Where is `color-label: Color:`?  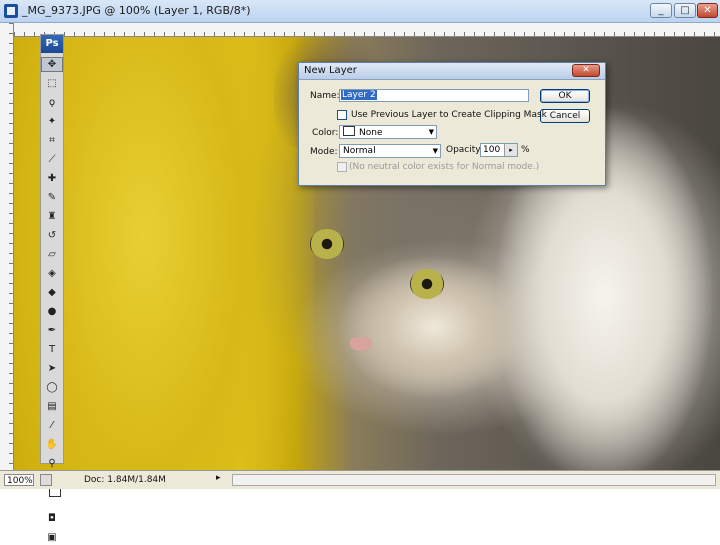
color-label: Color: is located at coordinates (325, 133).